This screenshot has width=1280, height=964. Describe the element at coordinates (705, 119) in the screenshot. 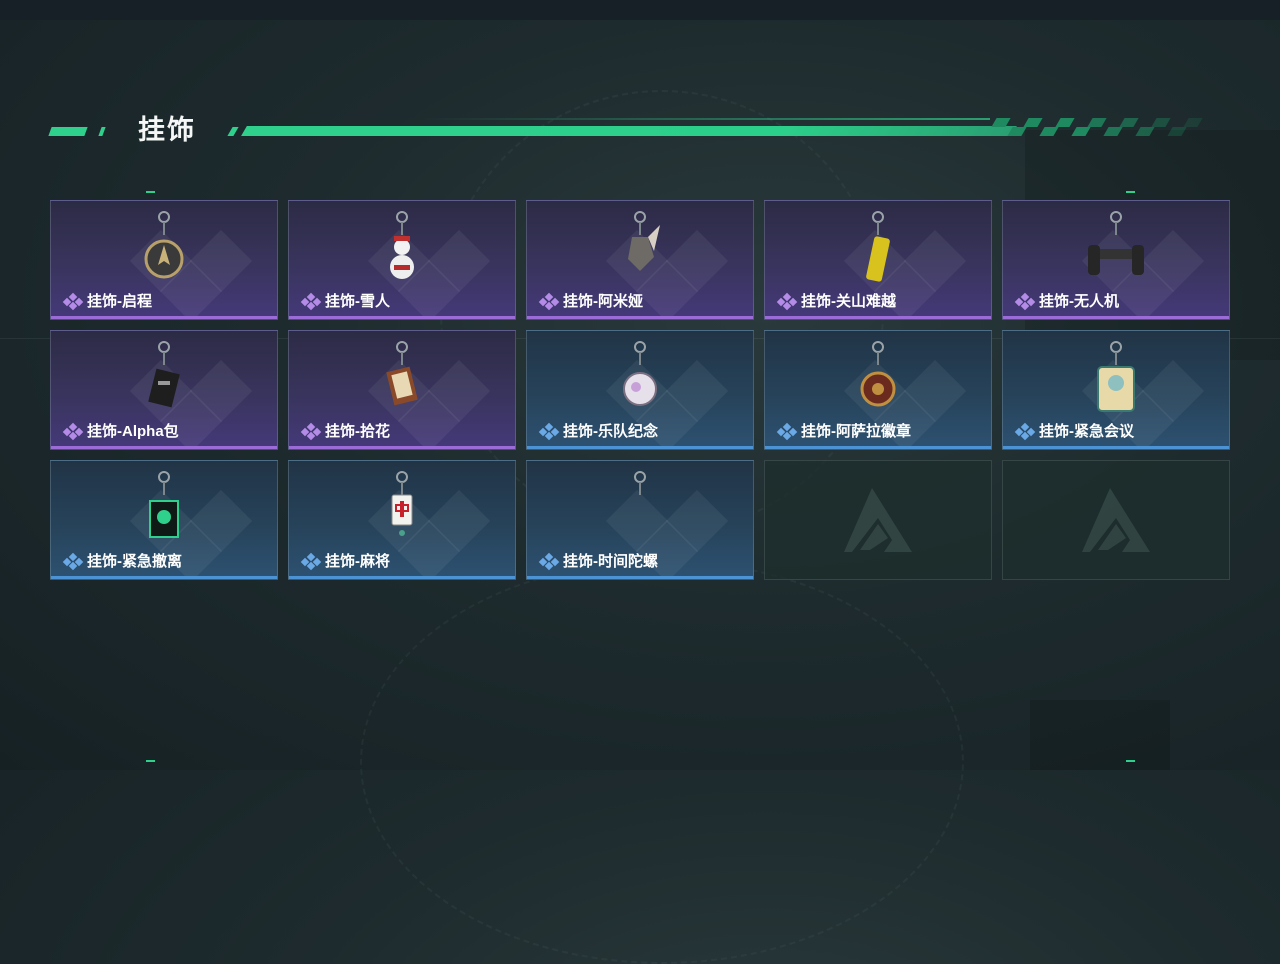

I see `header-line` at that location.